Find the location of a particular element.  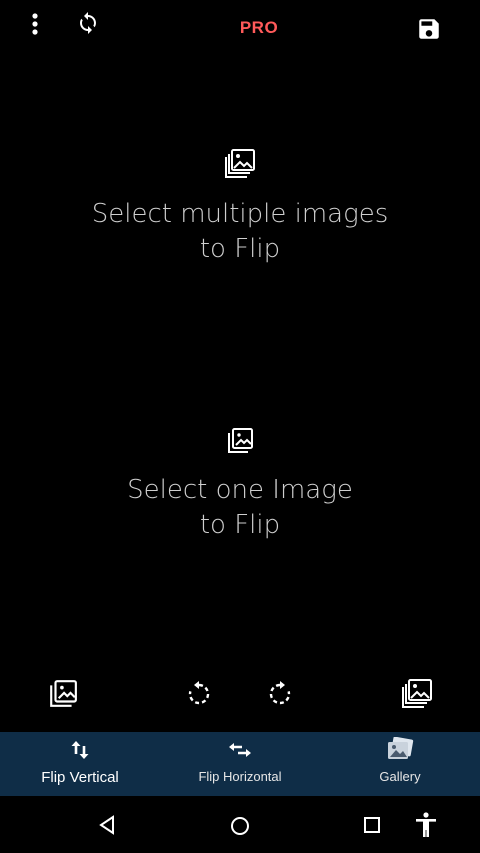

select-image-button is located at coordinates (63, 694).